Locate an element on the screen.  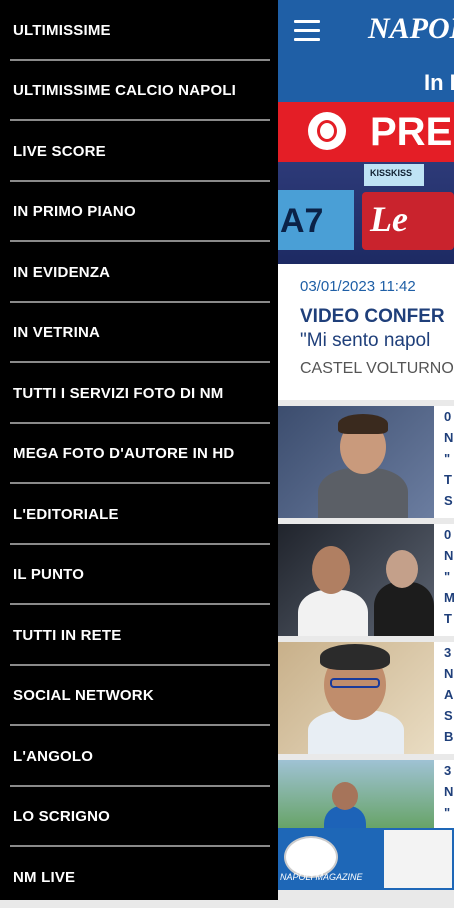
sponsor-text: KISSKISS is located at coordinates (391, 173).